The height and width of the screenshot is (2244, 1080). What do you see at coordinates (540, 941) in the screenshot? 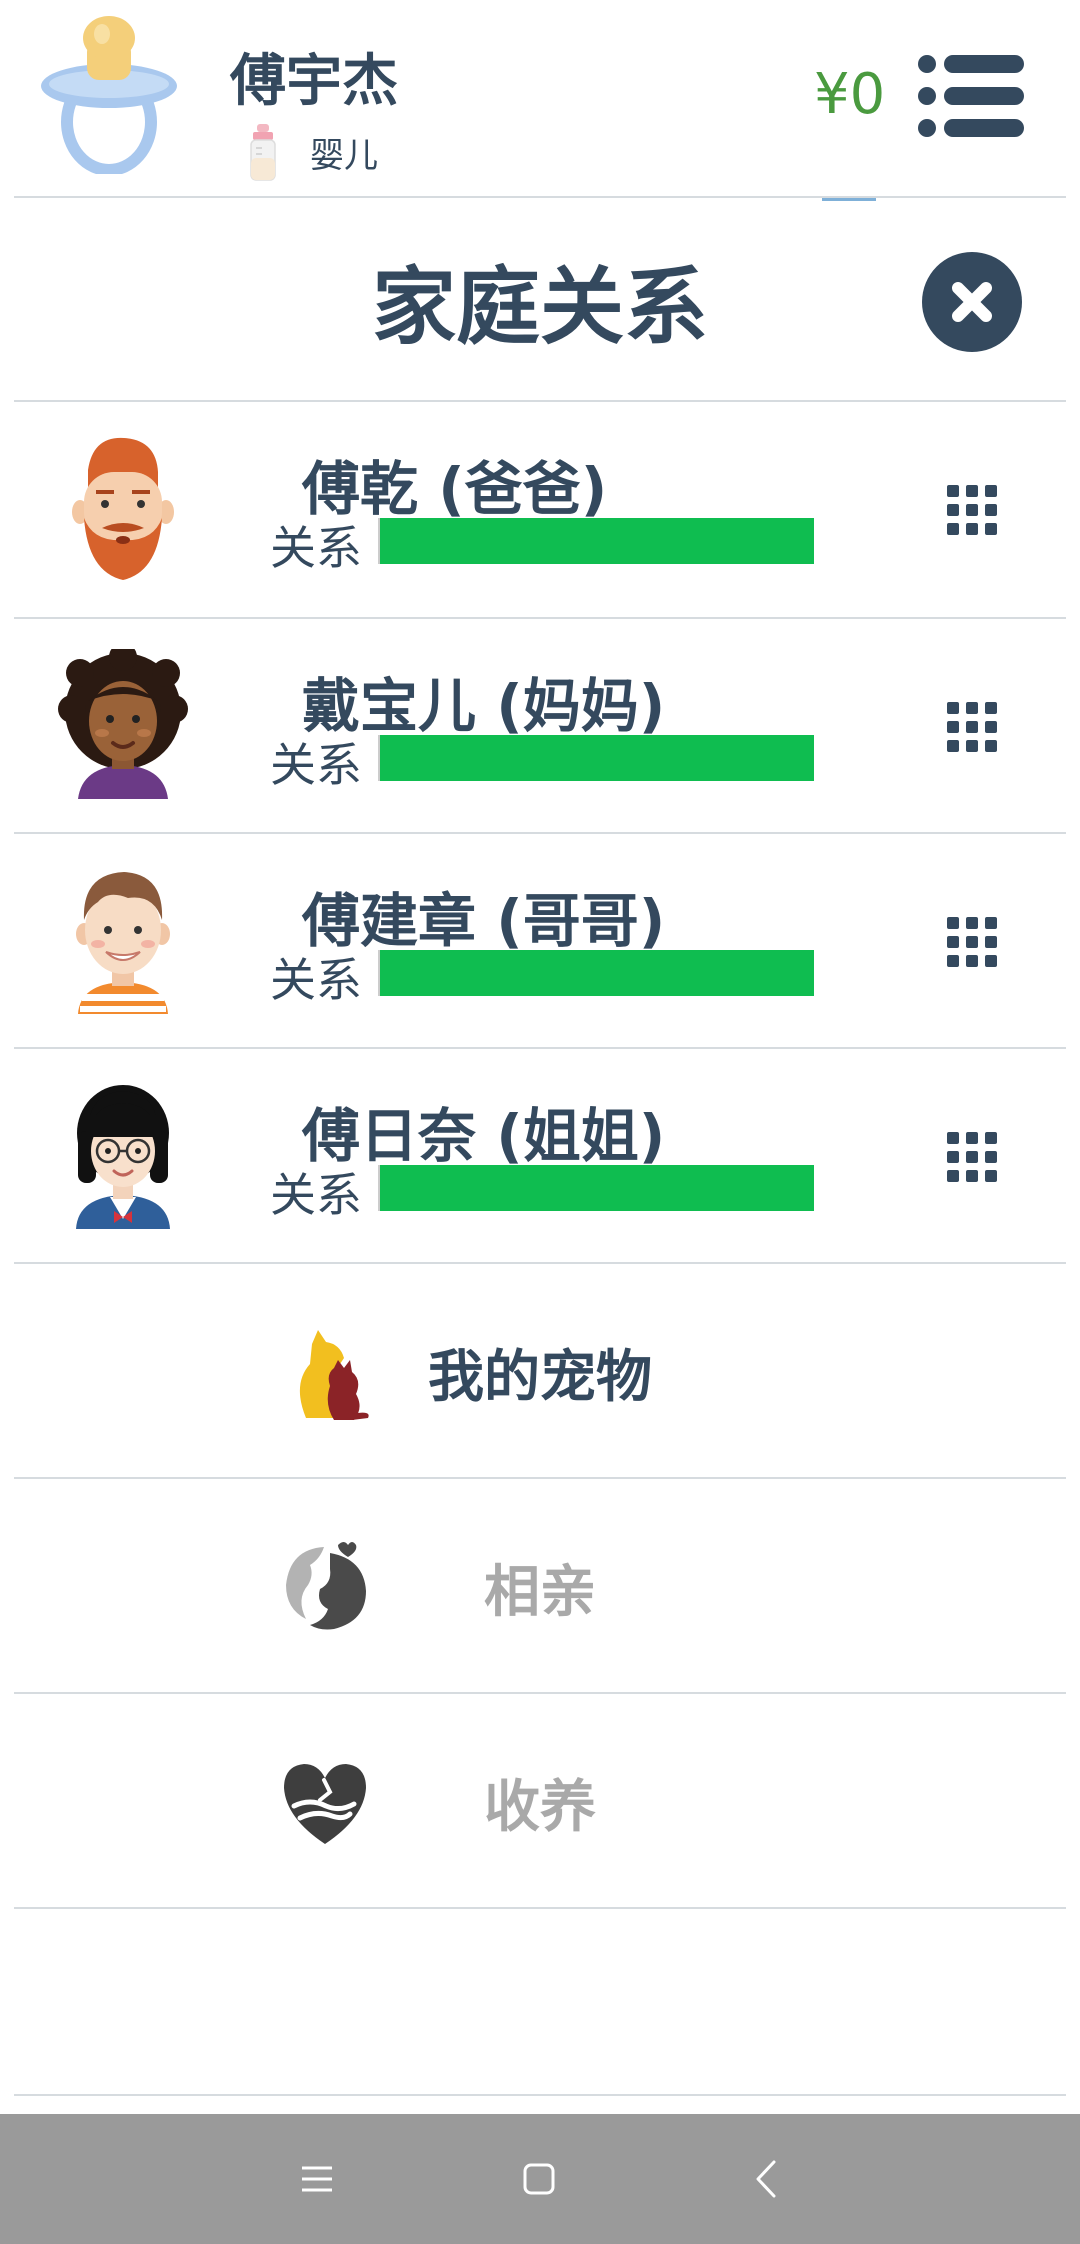
I see `family-member-row: 傅建章 (哥哥) 关系` at bounding box center [540, 941].